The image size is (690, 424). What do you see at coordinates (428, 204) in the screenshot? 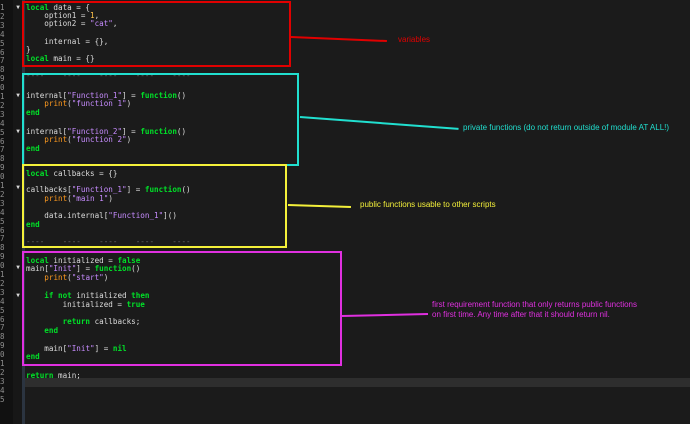
I see `public-functions-label: public functions usable to other scripts` at bounding box center [428, 204].